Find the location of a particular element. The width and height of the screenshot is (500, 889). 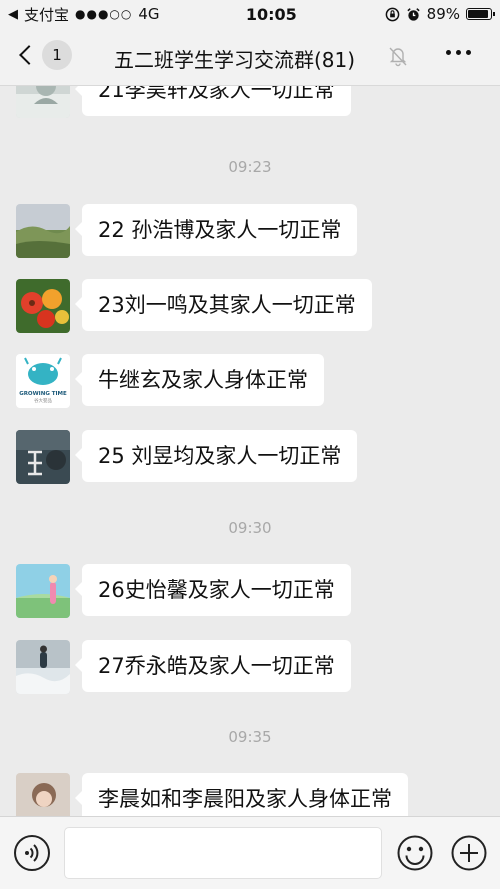

message-row: 23刘一鸣及其家人一切正常 is located at coordinates (194, 306).